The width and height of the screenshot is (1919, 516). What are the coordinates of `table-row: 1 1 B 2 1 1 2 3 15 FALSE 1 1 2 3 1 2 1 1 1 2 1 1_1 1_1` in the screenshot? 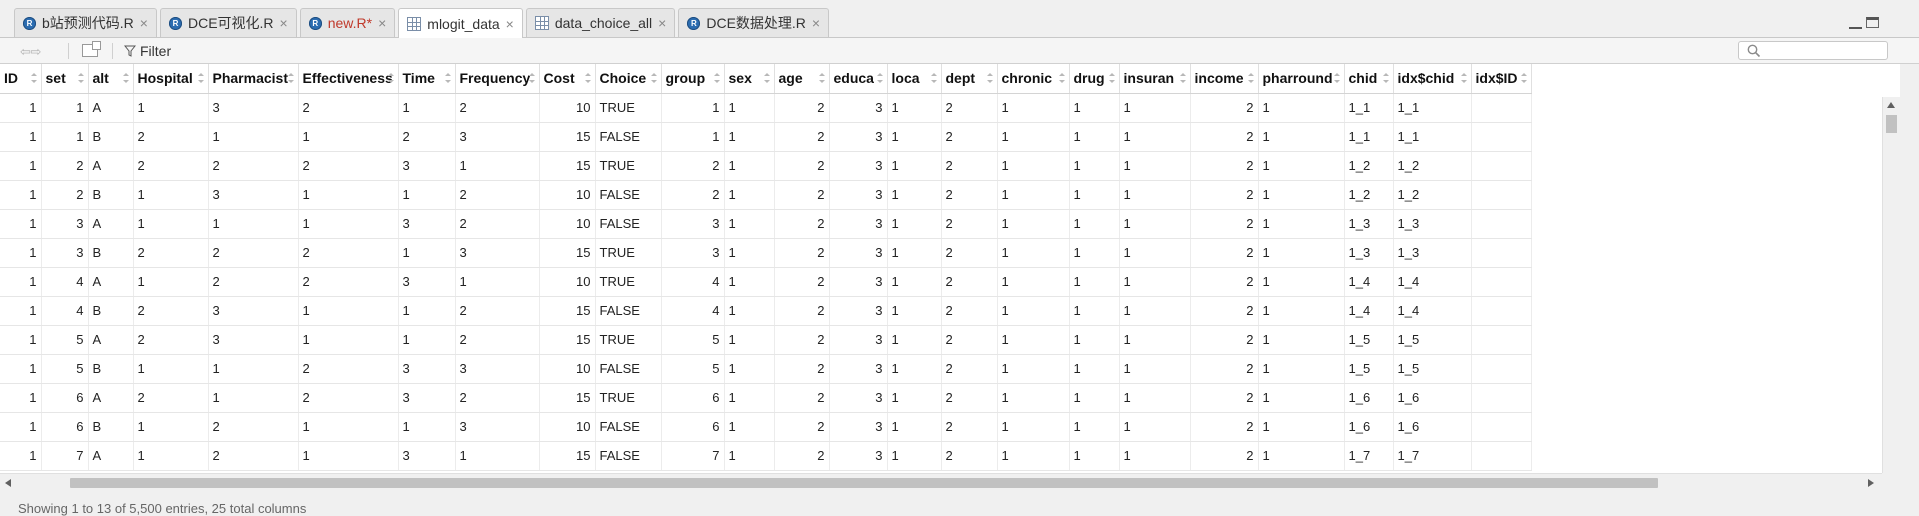 It's located at (766, 137).